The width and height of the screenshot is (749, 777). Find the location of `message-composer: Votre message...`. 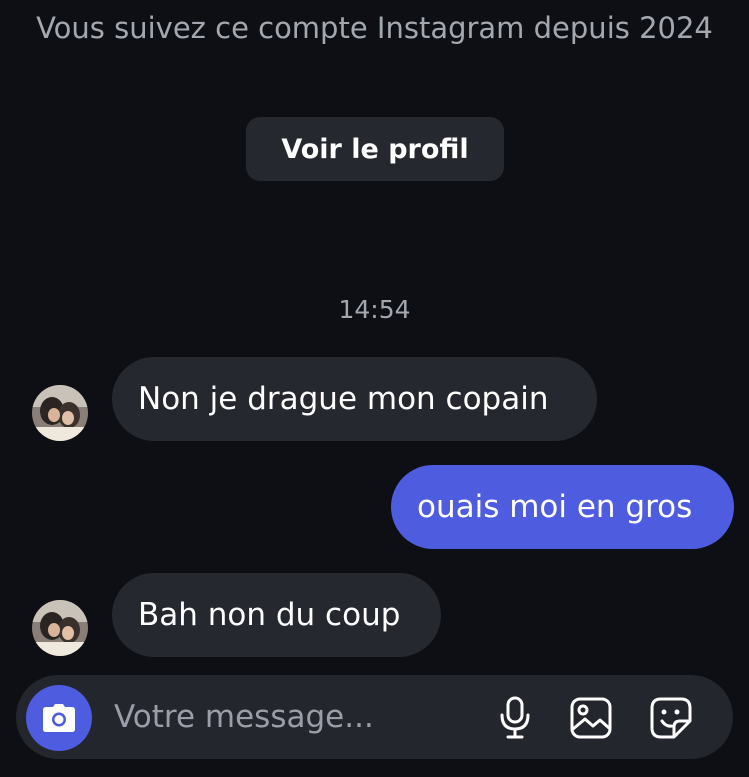

message-composer: Votre message... is located at coordinates (374, 717).